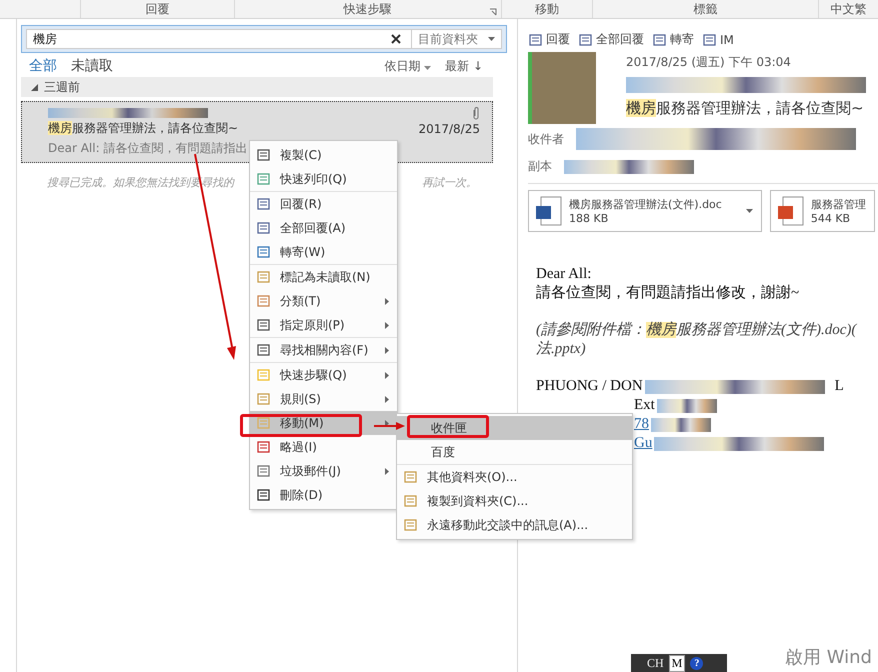 The width and height of the screenshot is (878, 672). Describe the element at coordinates (449, 182) in the screenshot. I see `search-status-text: 再試一次。` at that location.